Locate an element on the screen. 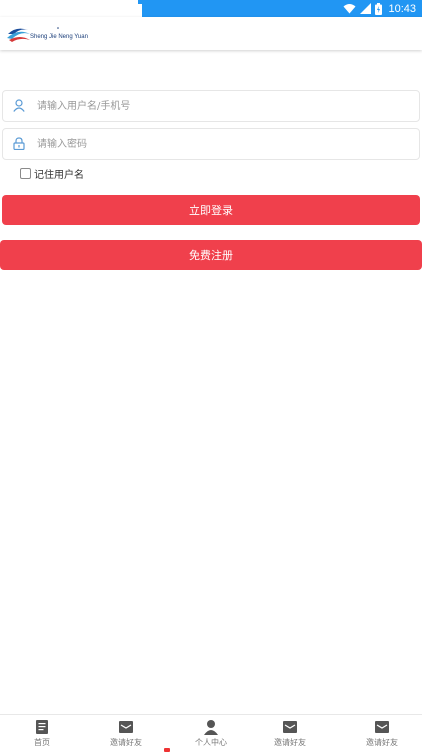  tab-label: 个人中心 is located at coordinates (211, 742).